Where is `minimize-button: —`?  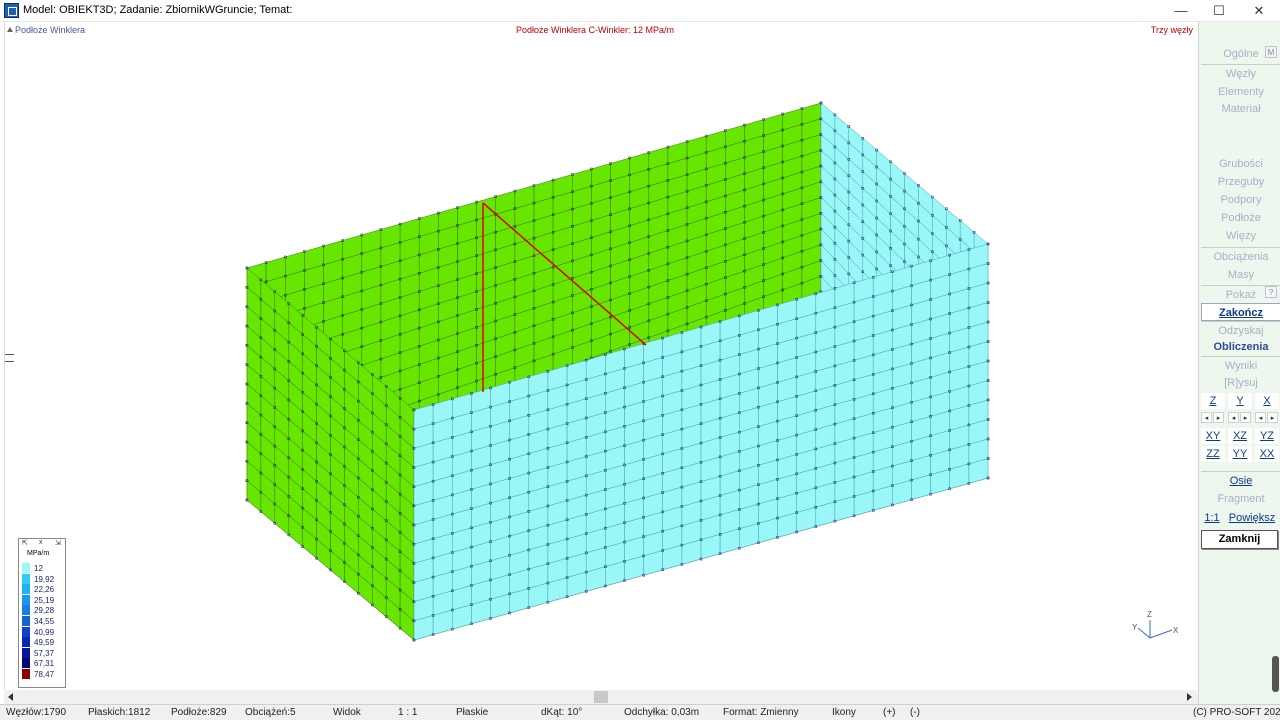 minimize-button: — is located at coordinates (1181, 11).